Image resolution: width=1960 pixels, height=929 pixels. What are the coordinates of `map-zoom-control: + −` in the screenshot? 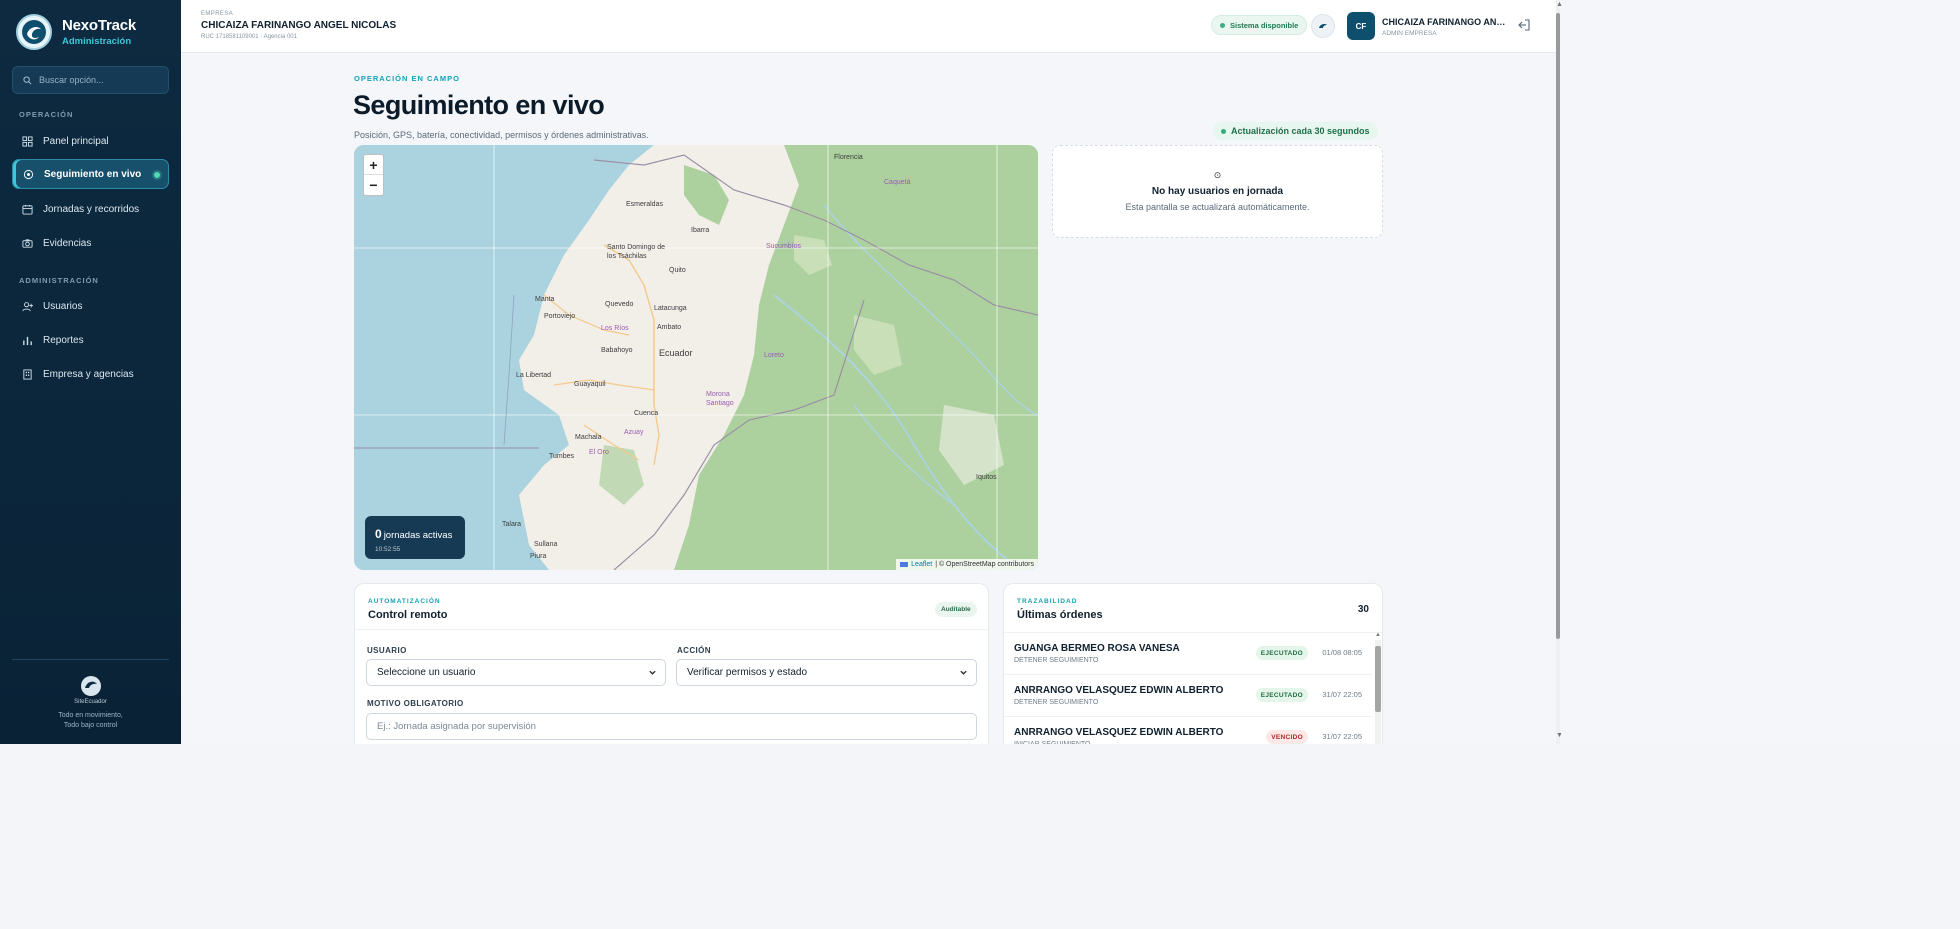 It's located at (373, 175).